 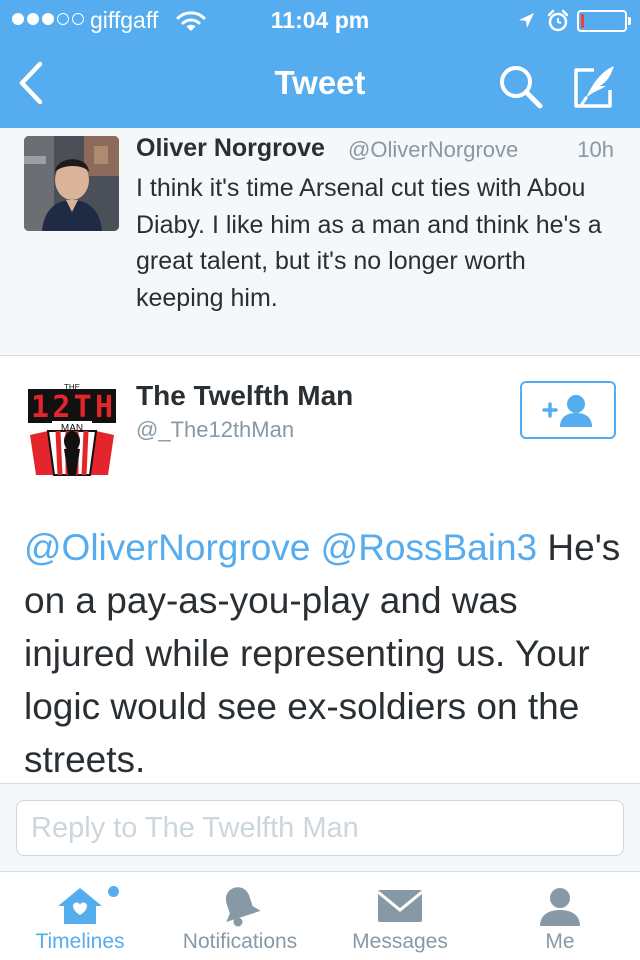 I want to click on compose-quill-icon, so click(x=594, y=87).